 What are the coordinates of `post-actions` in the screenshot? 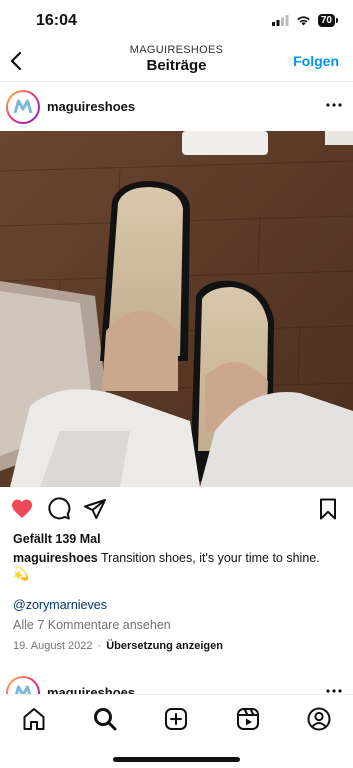 It's located at (176, 510).